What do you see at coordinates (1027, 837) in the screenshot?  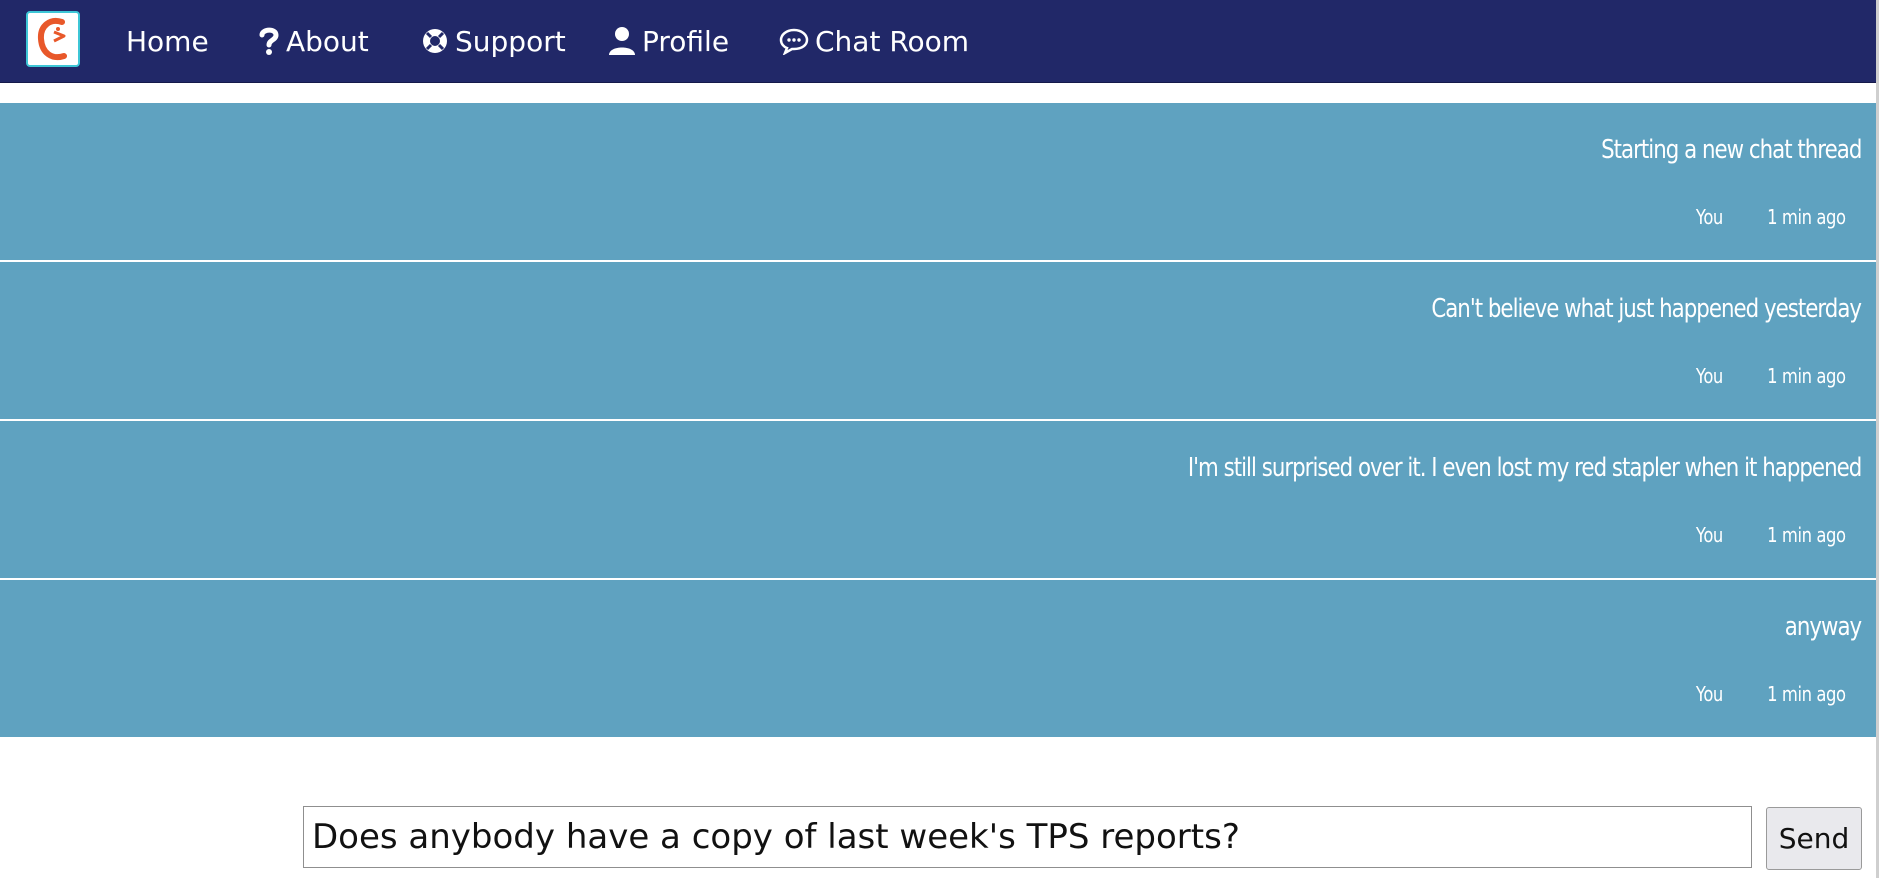 I see `message-input` at bounding box center [1027, 837].